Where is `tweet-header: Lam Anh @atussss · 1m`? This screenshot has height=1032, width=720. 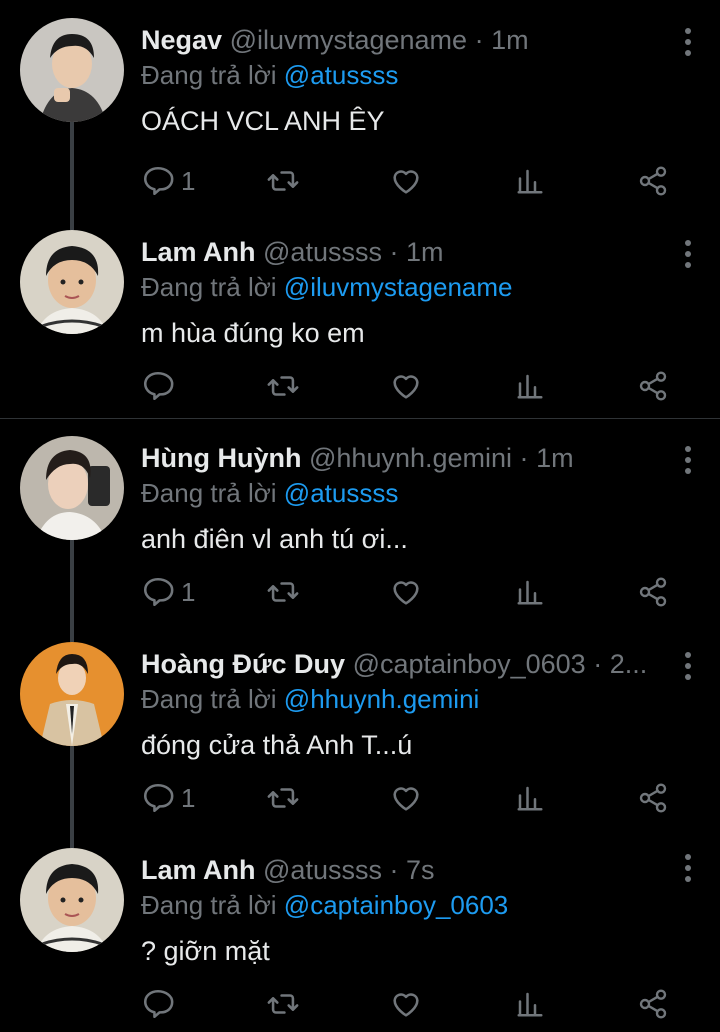 tweet-header: Lam Anh @atussss · 1m is located at coordinates (292, 252).